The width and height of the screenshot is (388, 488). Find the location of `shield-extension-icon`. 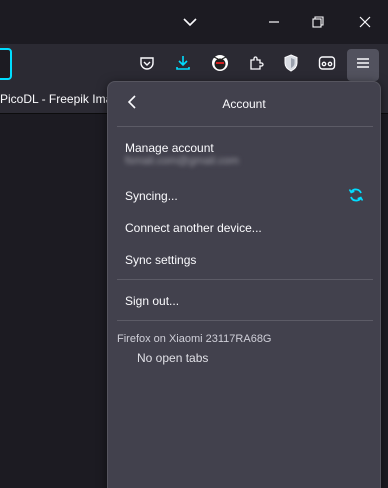

shield-extension-icon is located at coordinates (291, 65).